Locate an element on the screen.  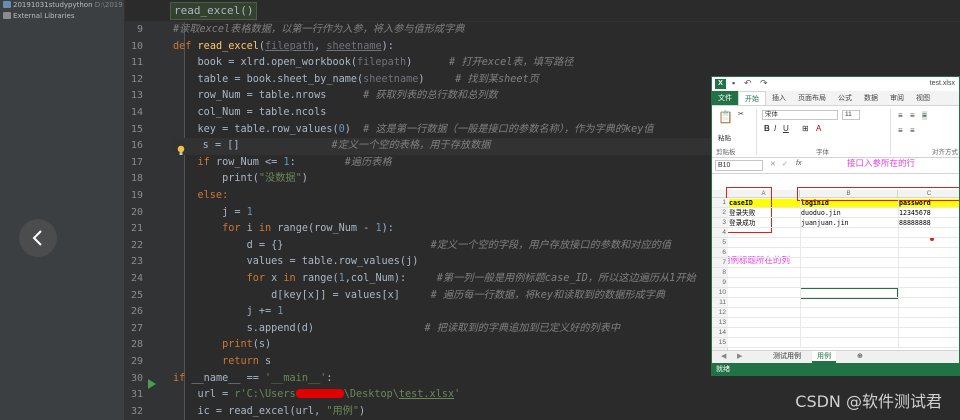
underline-button: U is located at coordinates (786, 128).